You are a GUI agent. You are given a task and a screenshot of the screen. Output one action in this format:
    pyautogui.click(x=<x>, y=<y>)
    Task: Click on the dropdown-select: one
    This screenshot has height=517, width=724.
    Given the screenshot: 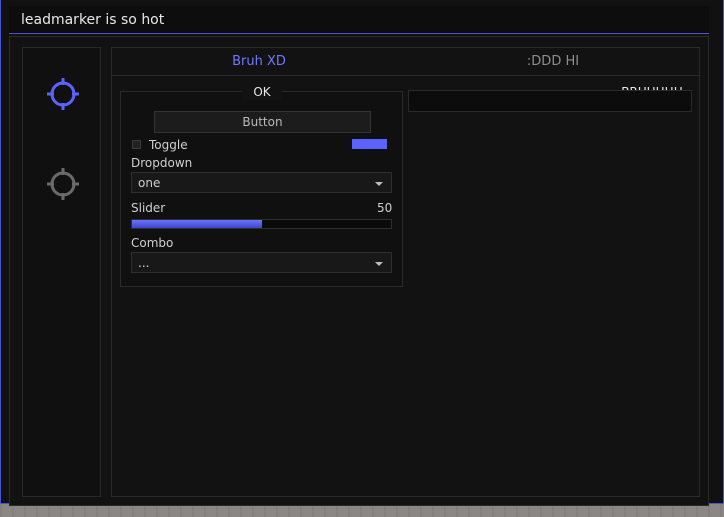 What is the action you would take?
    pyautogui.click(x=261, y=182)
    